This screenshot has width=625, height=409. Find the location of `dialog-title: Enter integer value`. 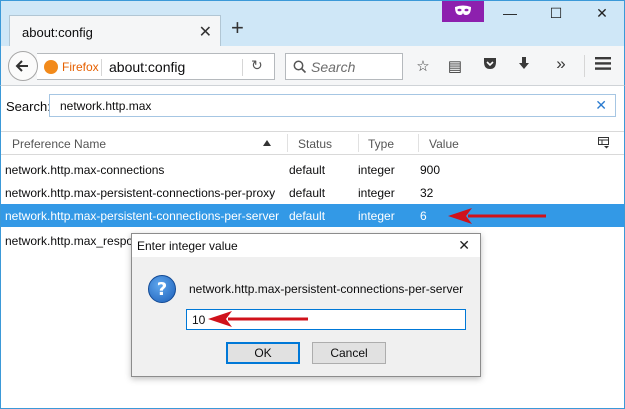

dialog-title: Enter integer value is located at coordinates (187, 246).